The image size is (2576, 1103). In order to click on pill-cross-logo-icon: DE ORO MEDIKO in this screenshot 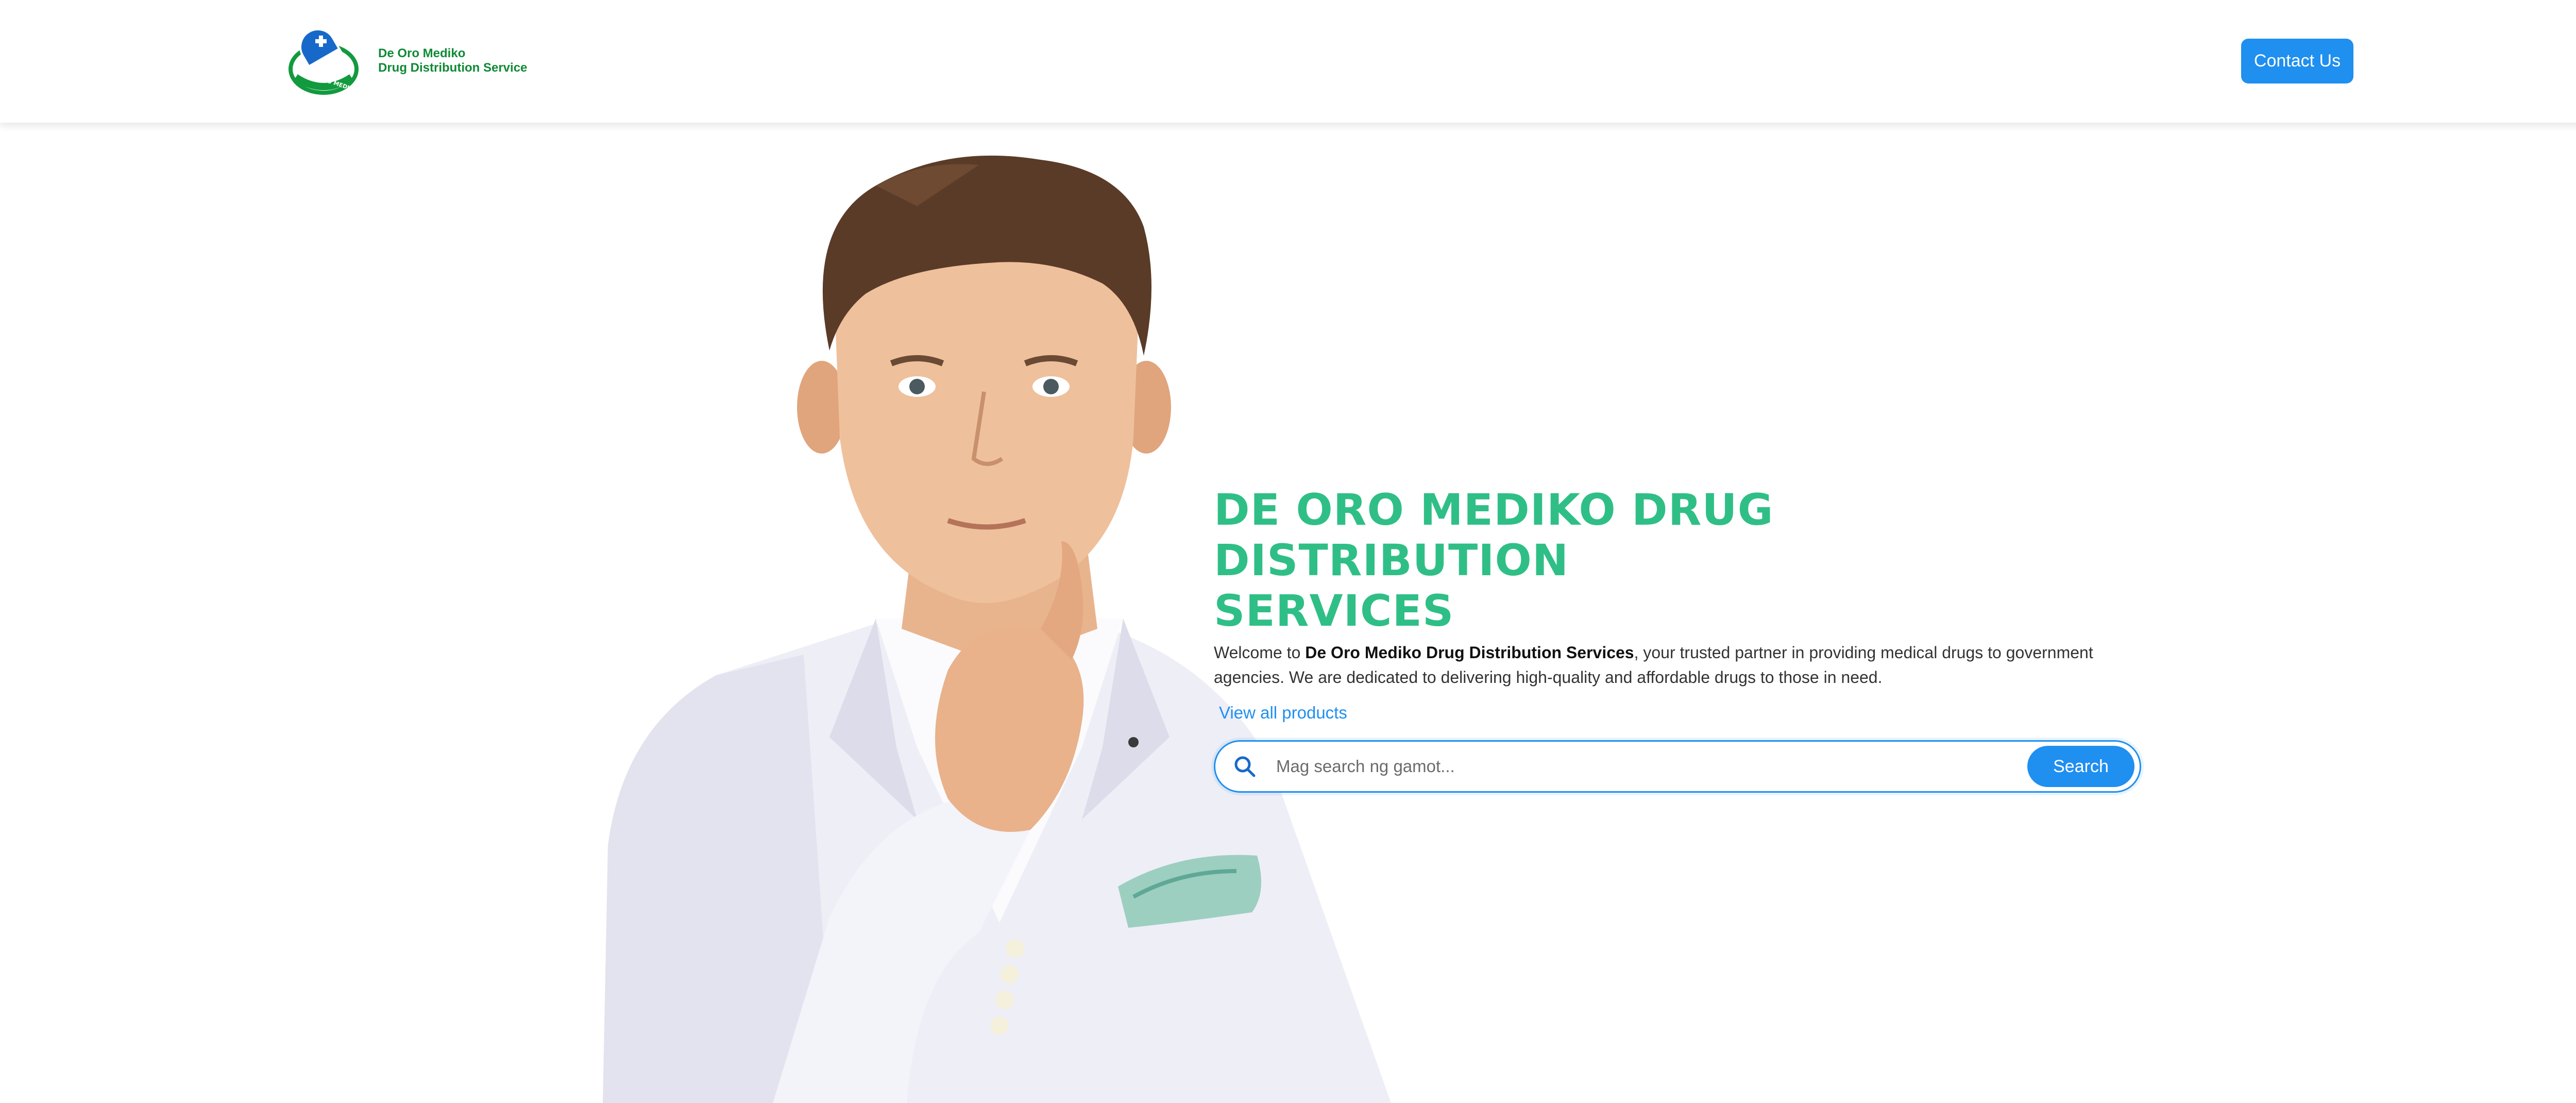, I will do `click(324, 61)`.